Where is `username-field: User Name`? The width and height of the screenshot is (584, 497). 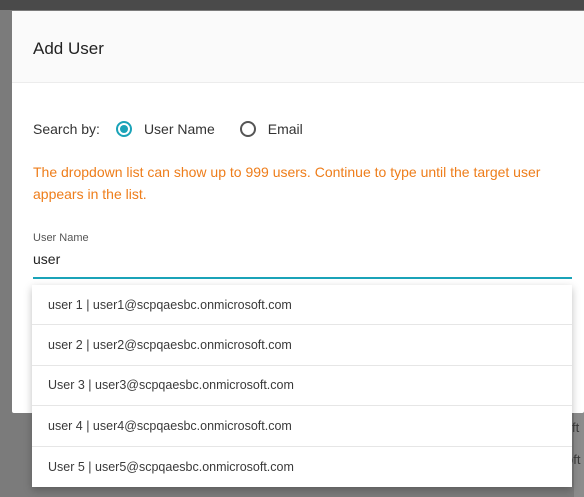
username-field: User Name is located at coordinates (302, 255).